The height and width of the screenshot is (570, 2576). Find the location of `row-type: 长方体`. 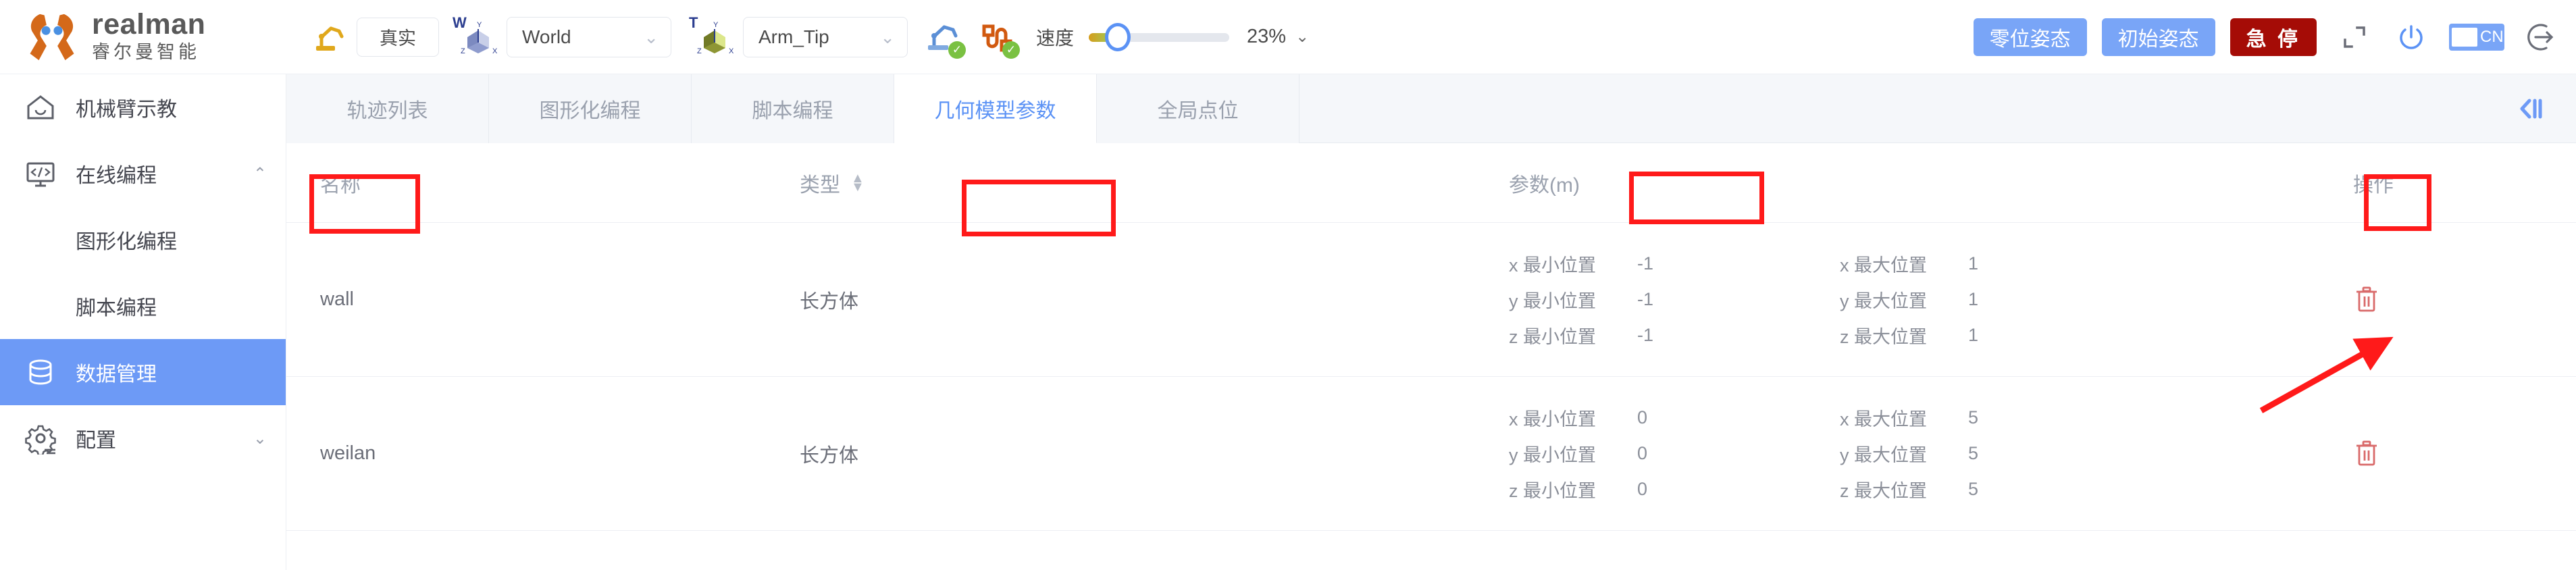

row-type: 长方体 is located at coordinates (829, 301).